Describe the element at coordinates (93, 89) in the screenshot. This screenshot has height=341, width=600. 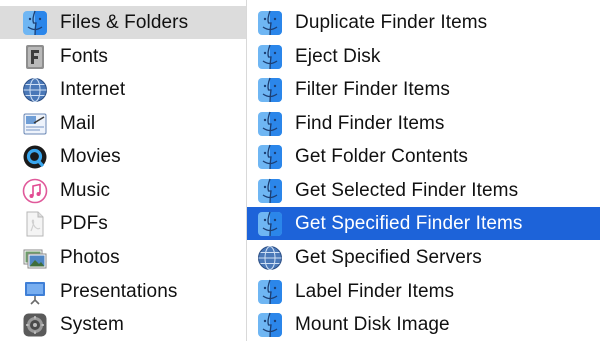
I see `category-label: Internet` at that location.